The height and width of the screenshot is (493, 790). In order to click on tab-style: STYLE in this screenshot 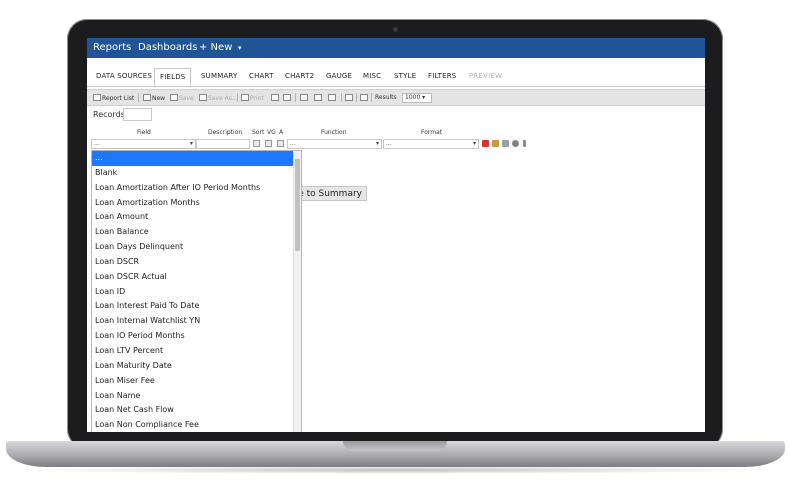, I will do `click(405, 76)`.